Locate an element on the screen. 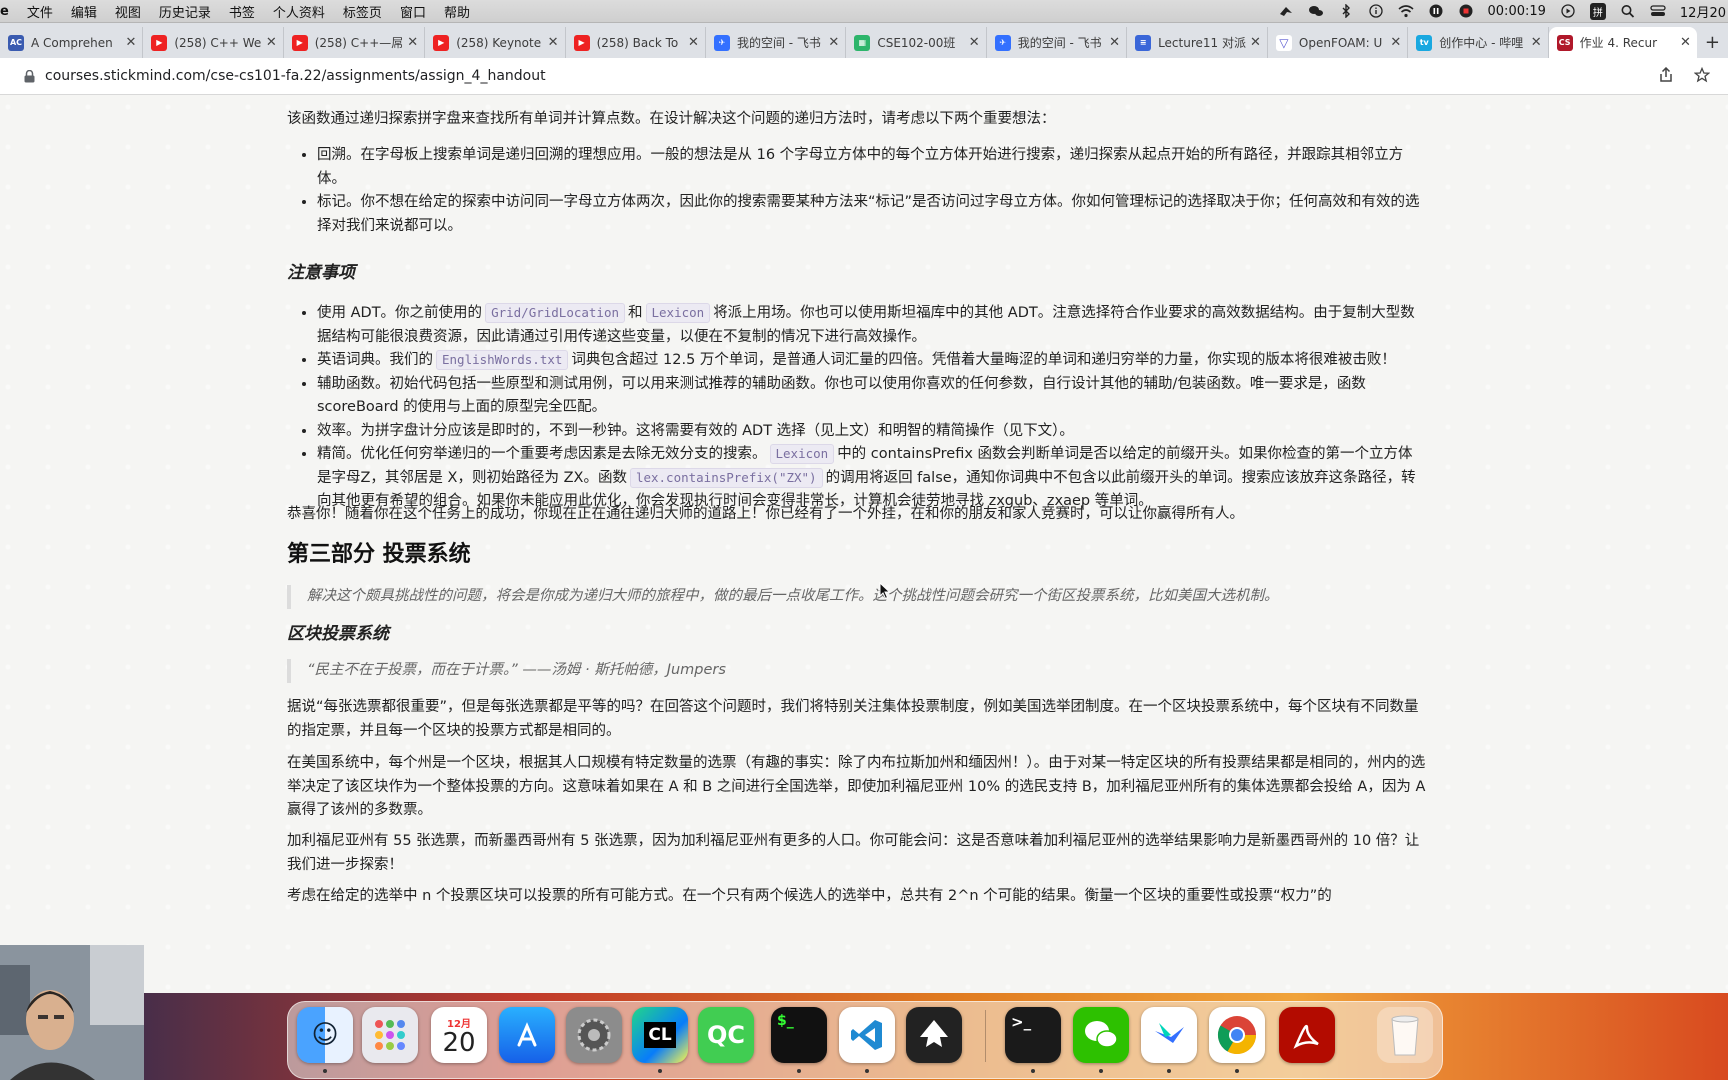 This screenshot has height=1080, width=1728. qt-label: QC is located at coordinates (725, 1035).